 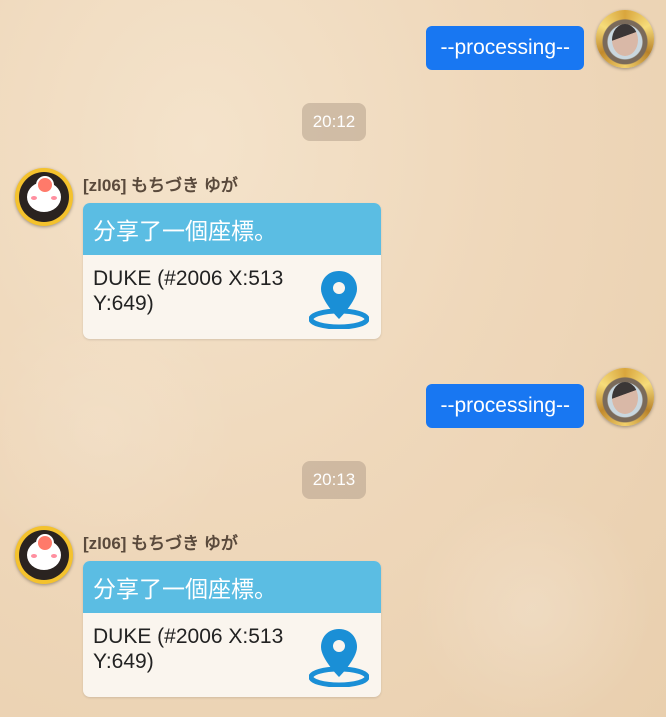 I want to click on timestamp: 20:13, so click(x=334, y=480).